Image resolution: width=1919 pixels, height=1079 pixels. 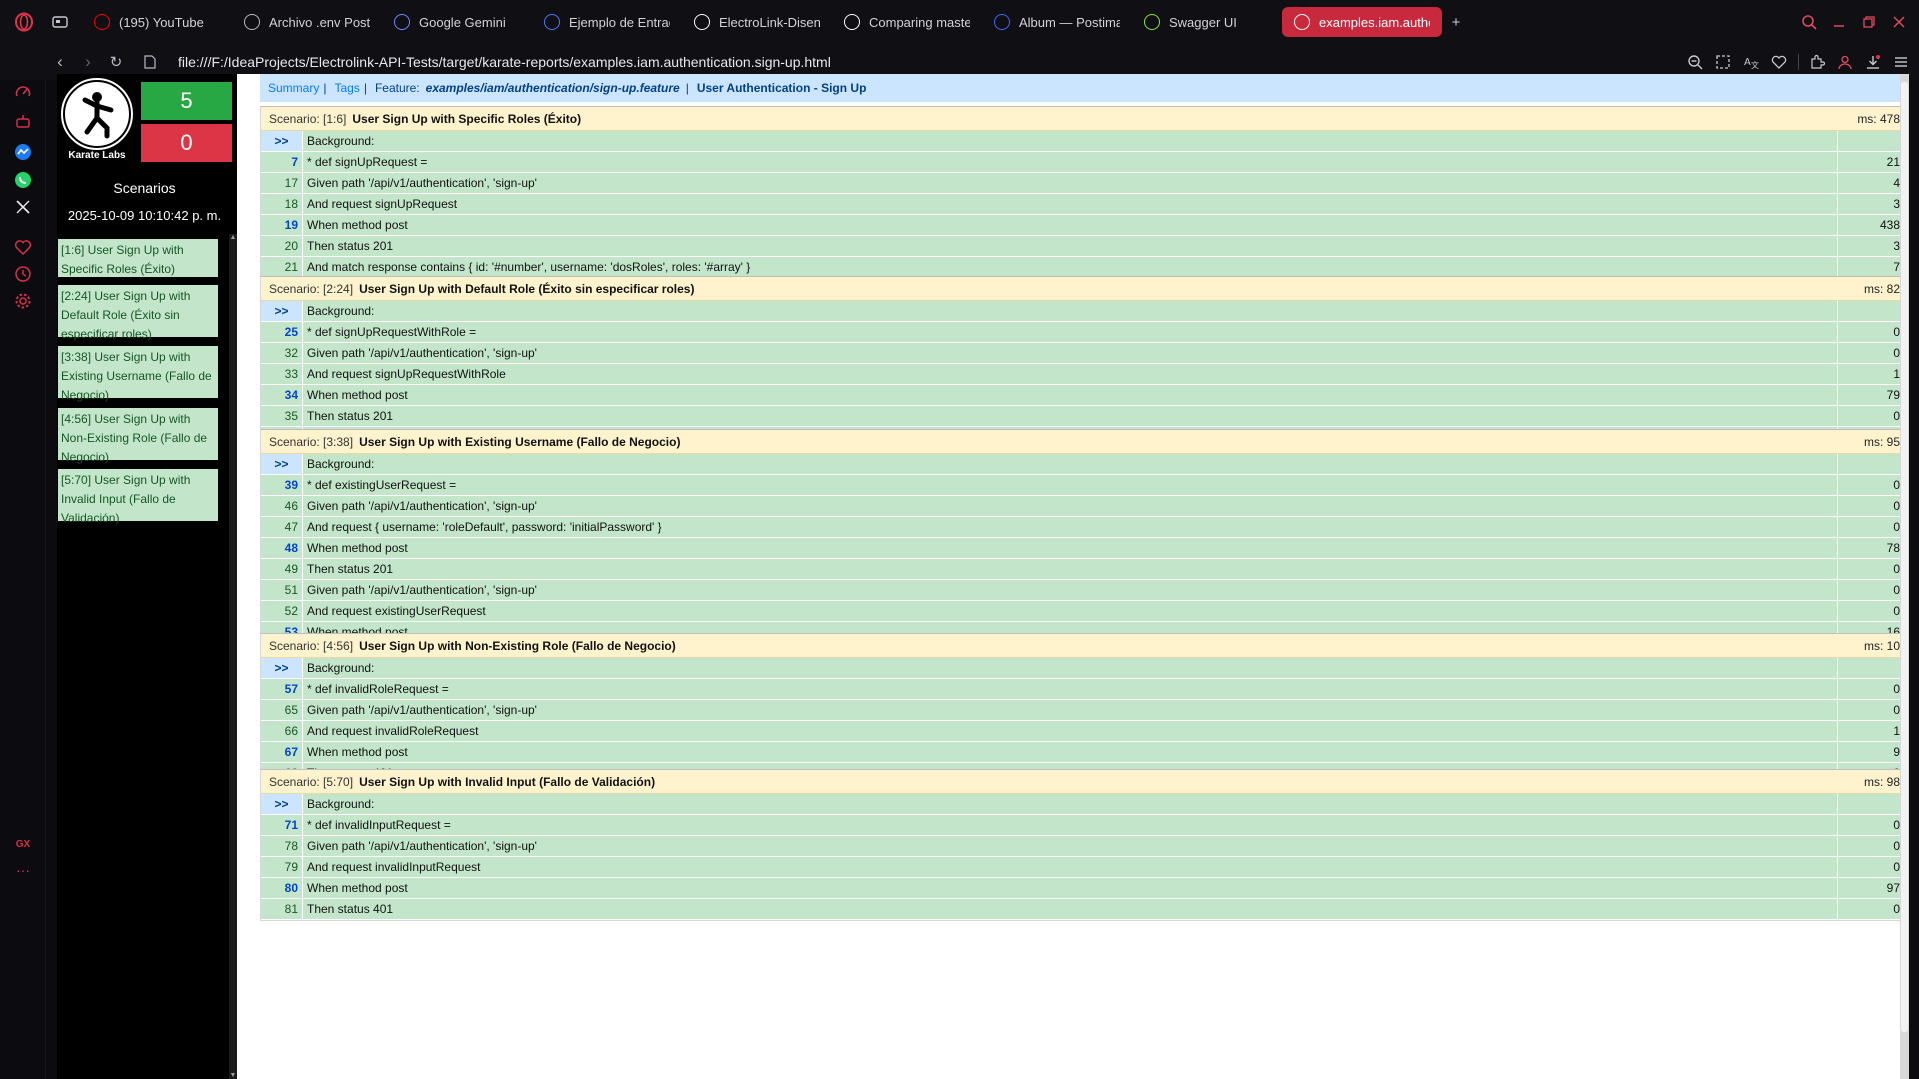 What do you see at coordinates (23, 274) in the screenshot?
I see `history-icon` at bounding box center [23, 274].